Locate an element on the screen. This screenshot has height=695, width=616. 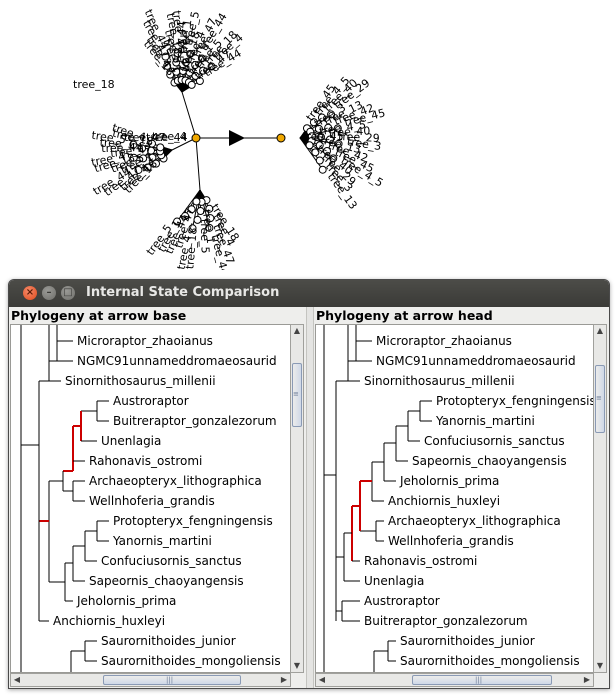
close-button: × is located at coordinates (30, 293).